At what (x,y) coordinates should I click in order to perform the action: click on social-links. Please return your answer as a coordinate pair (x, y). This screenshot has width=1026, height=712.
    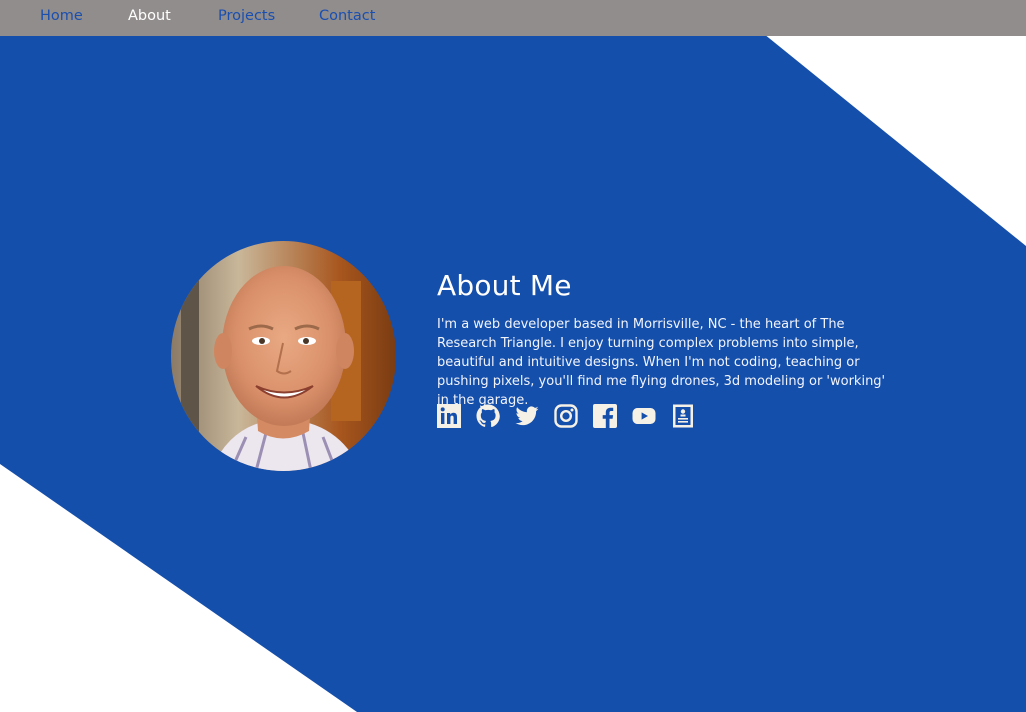
    Looking at the image, I should click on (566, 417).